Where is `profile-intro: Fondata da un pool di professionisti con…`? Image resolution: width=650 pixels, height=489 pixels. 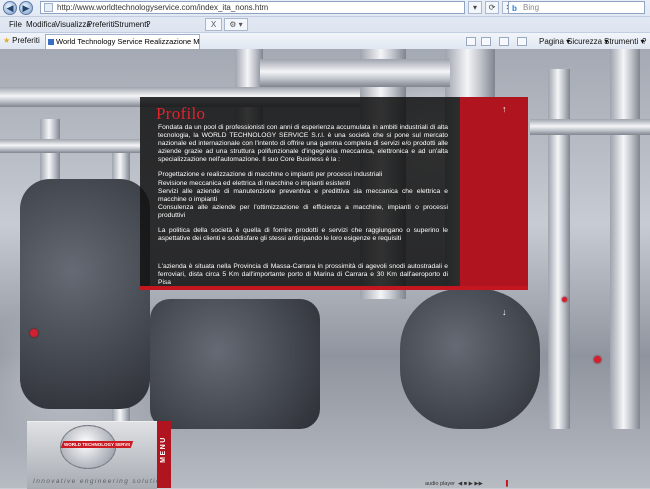
profile-intro: Fondata da un pool di professionisti con… is located at coordinates (303, 144).